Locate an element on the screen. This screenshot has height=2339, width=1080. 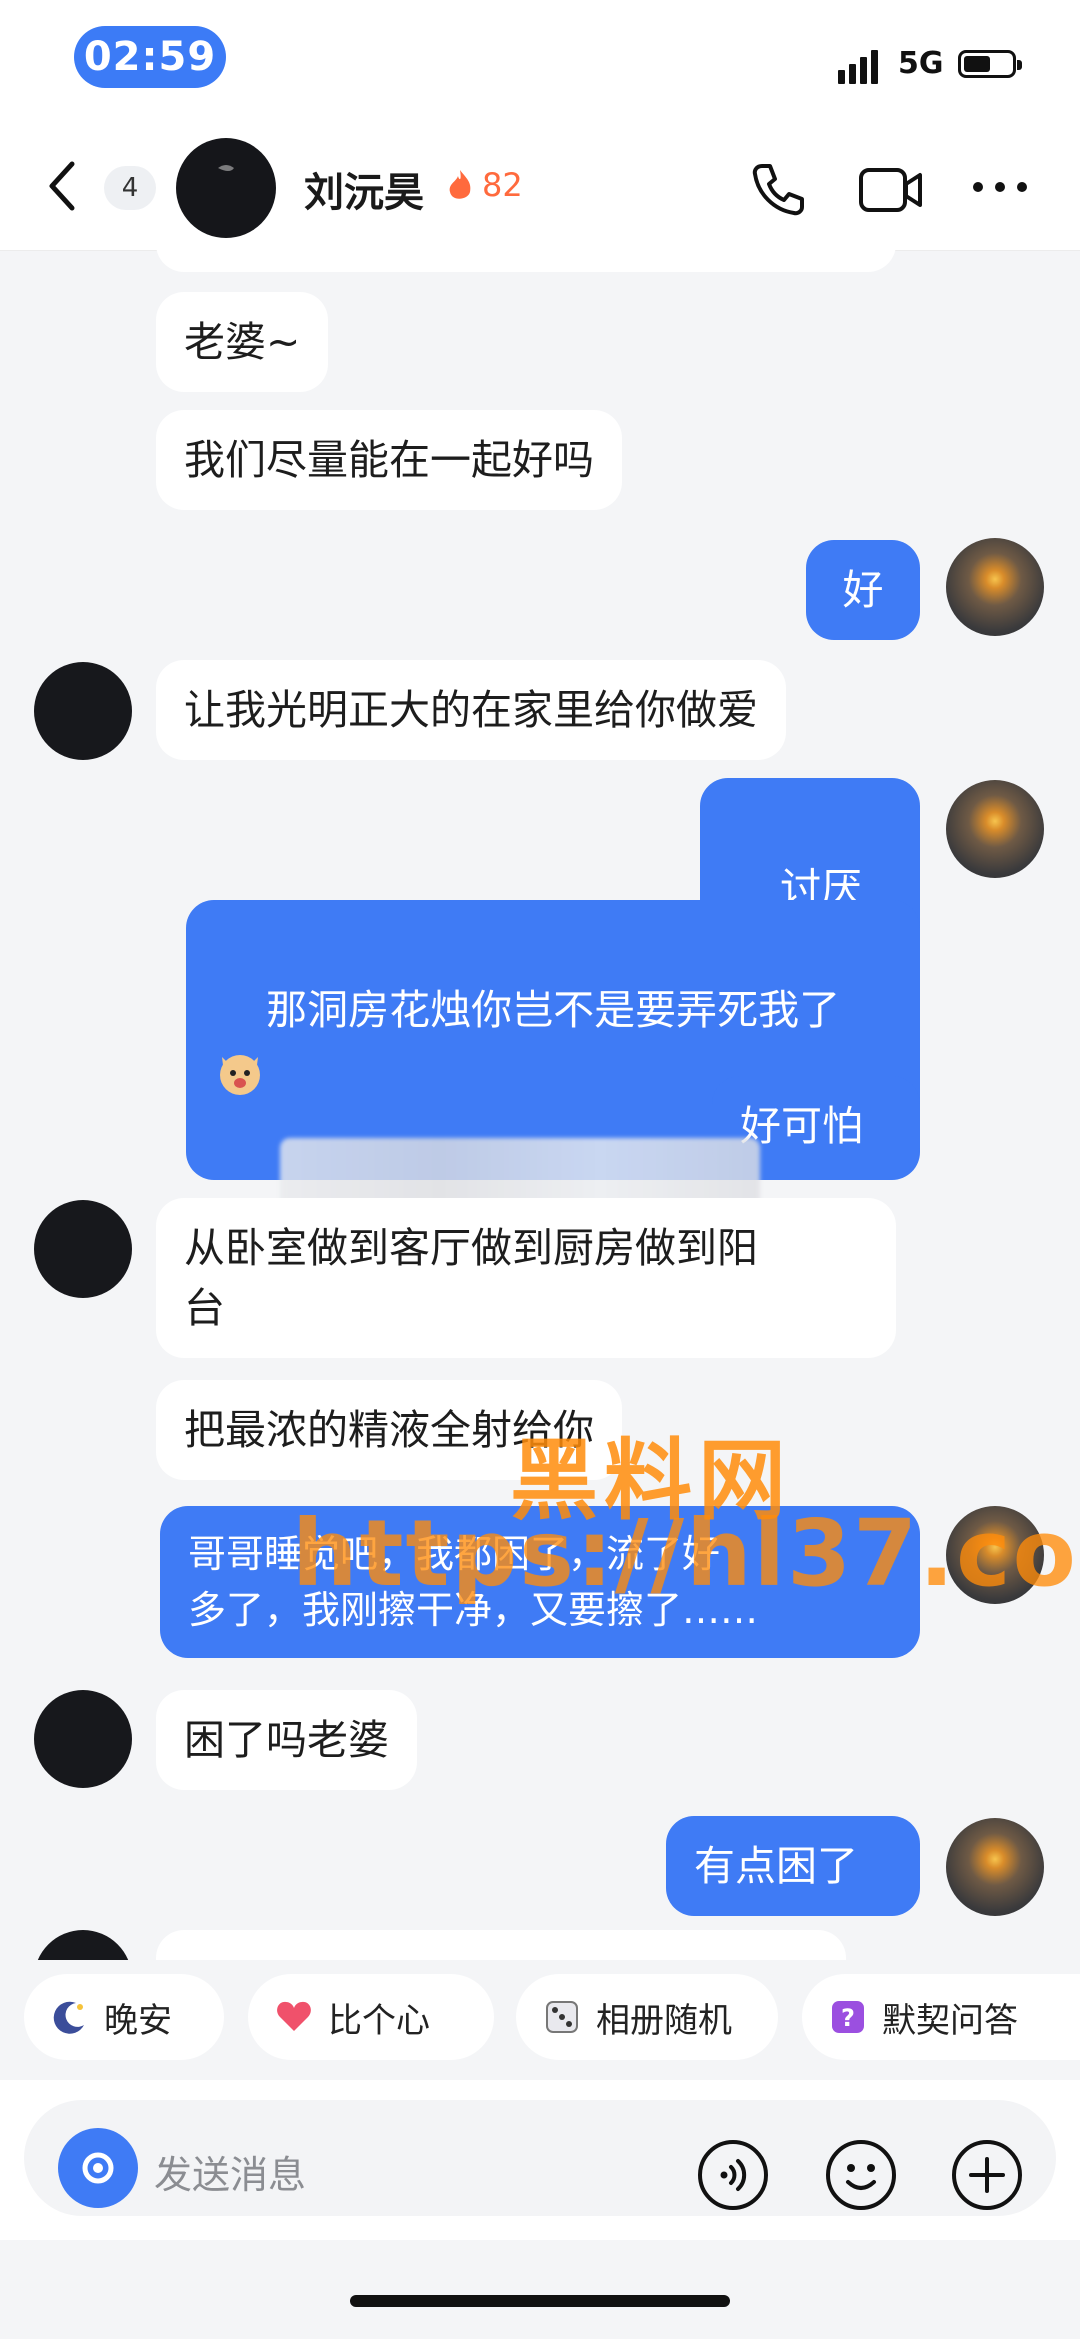
heart-icon is located at coordinates (294, 2017).